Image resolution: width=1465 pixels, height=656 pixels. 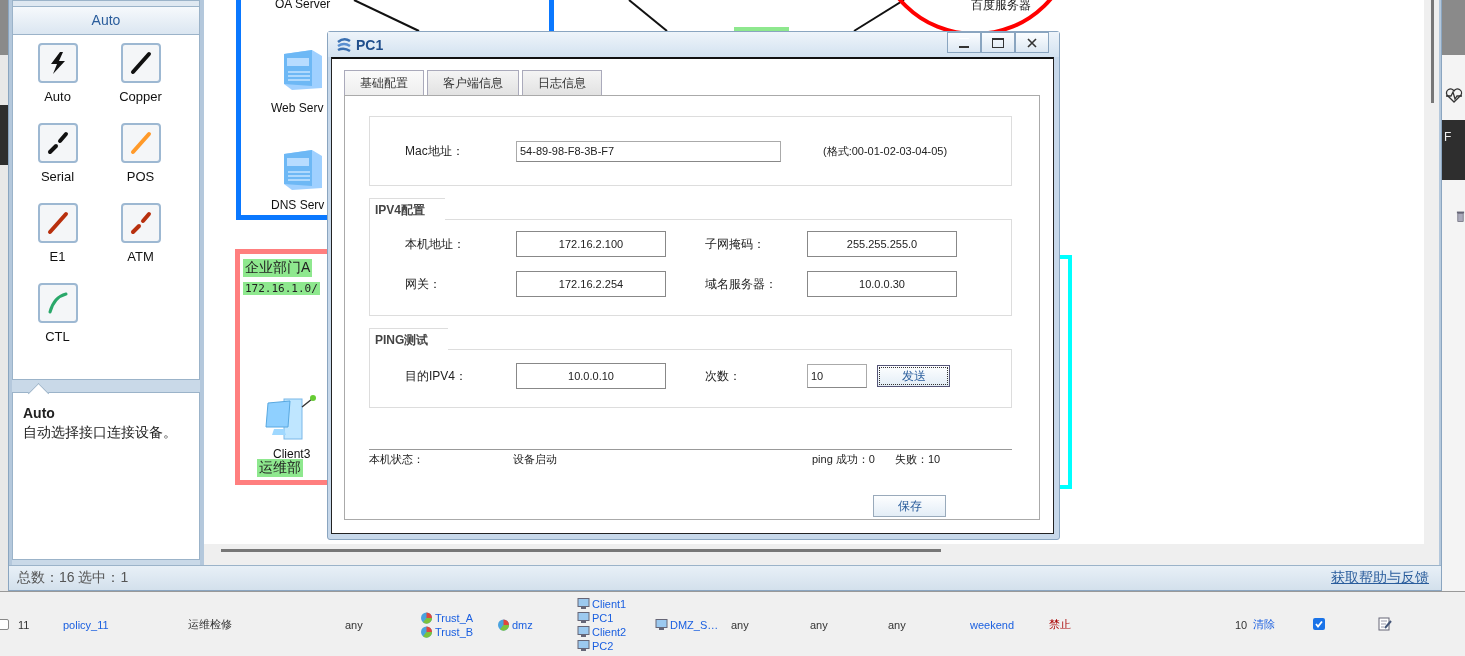 What do you see at coordinates (1454, 95) in the screenshot?
I see `heartbeat-icon` at bounding box center [1454, 95].